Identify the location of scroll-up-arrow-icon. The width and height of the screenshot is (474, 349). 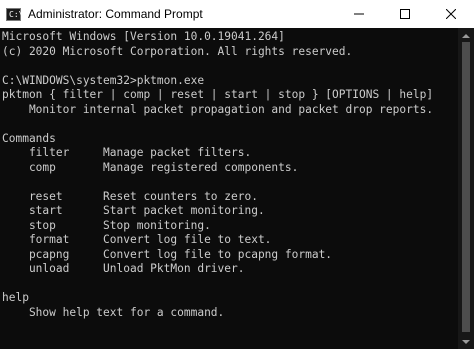
(466, 35).